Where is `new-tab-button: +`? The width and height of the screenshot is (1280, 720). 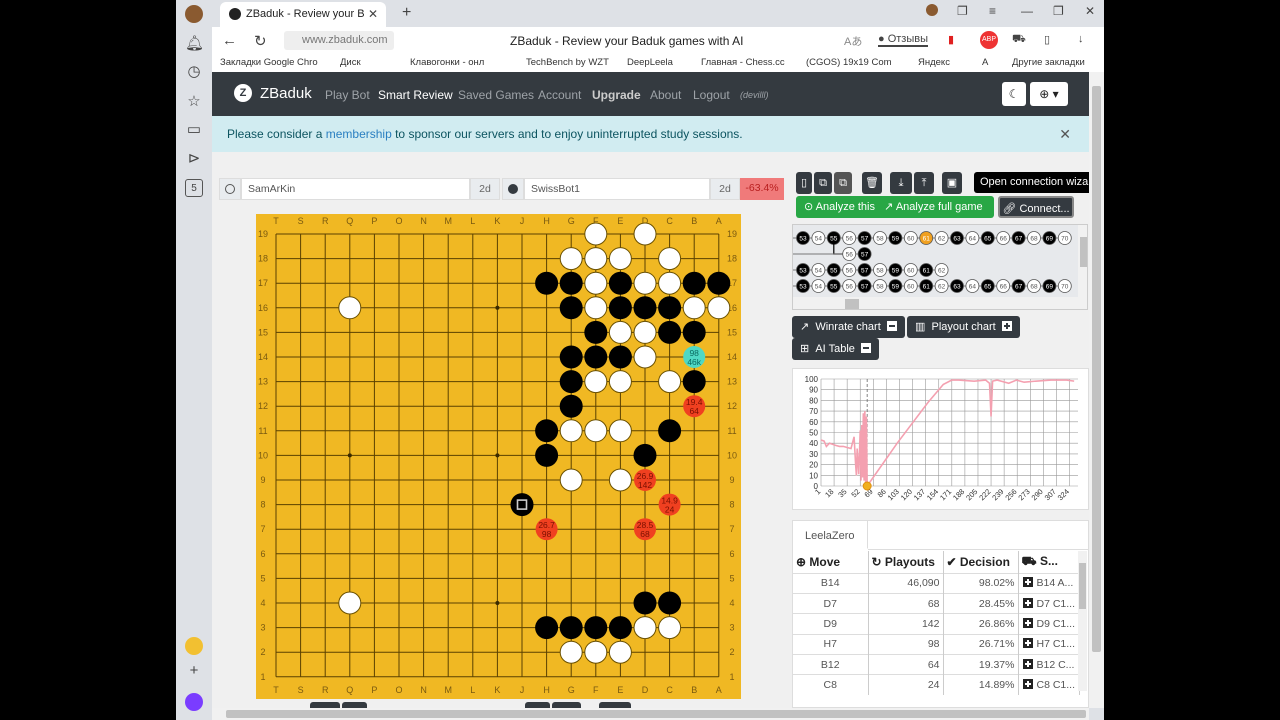 new-tab-button: + is located at coordinates (406, 13).